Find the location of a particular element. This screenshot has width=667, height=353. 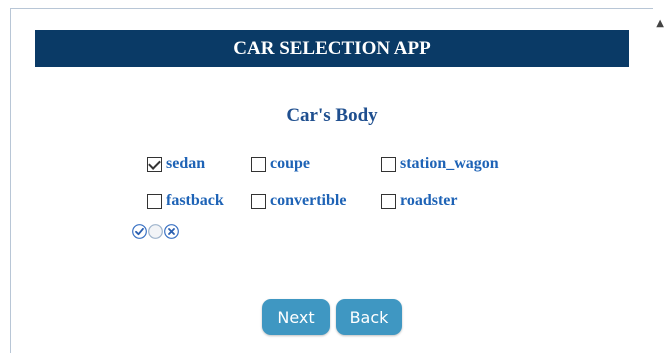

fastback-label: fastback is located at coordinates (195, 200).